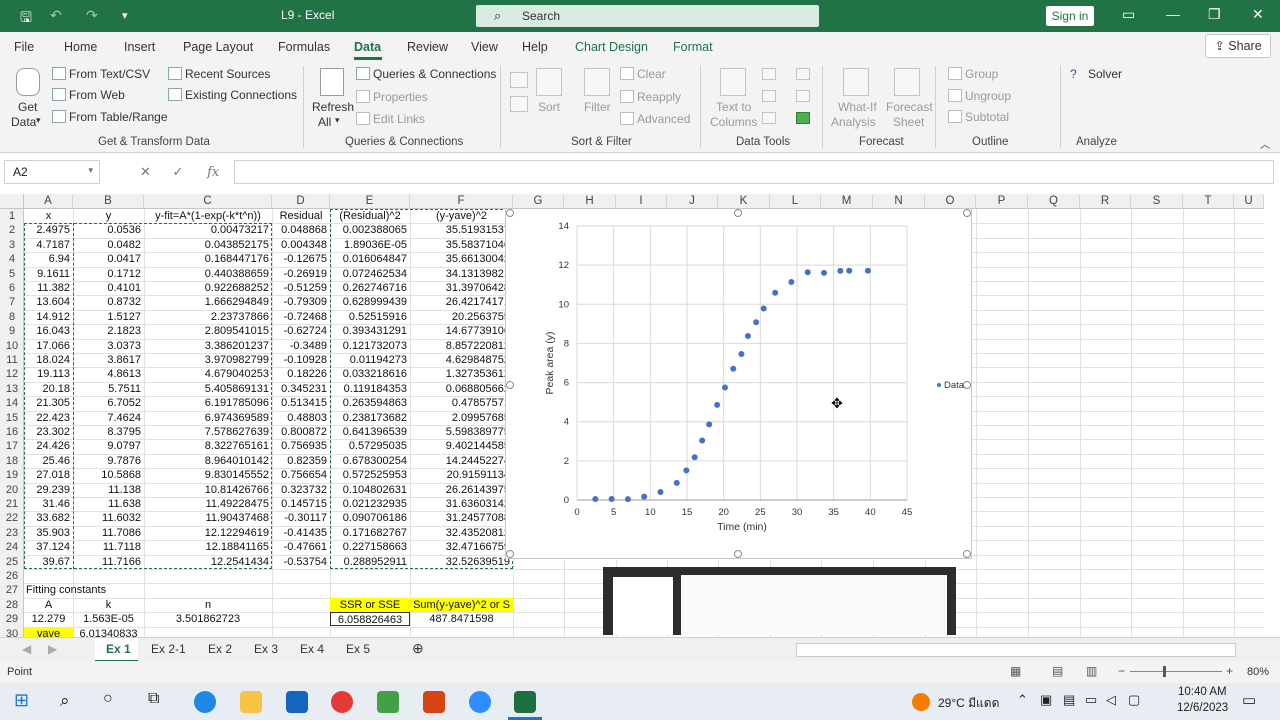  I want to click on share-button: ⇪ Share, so click(1238, 46).